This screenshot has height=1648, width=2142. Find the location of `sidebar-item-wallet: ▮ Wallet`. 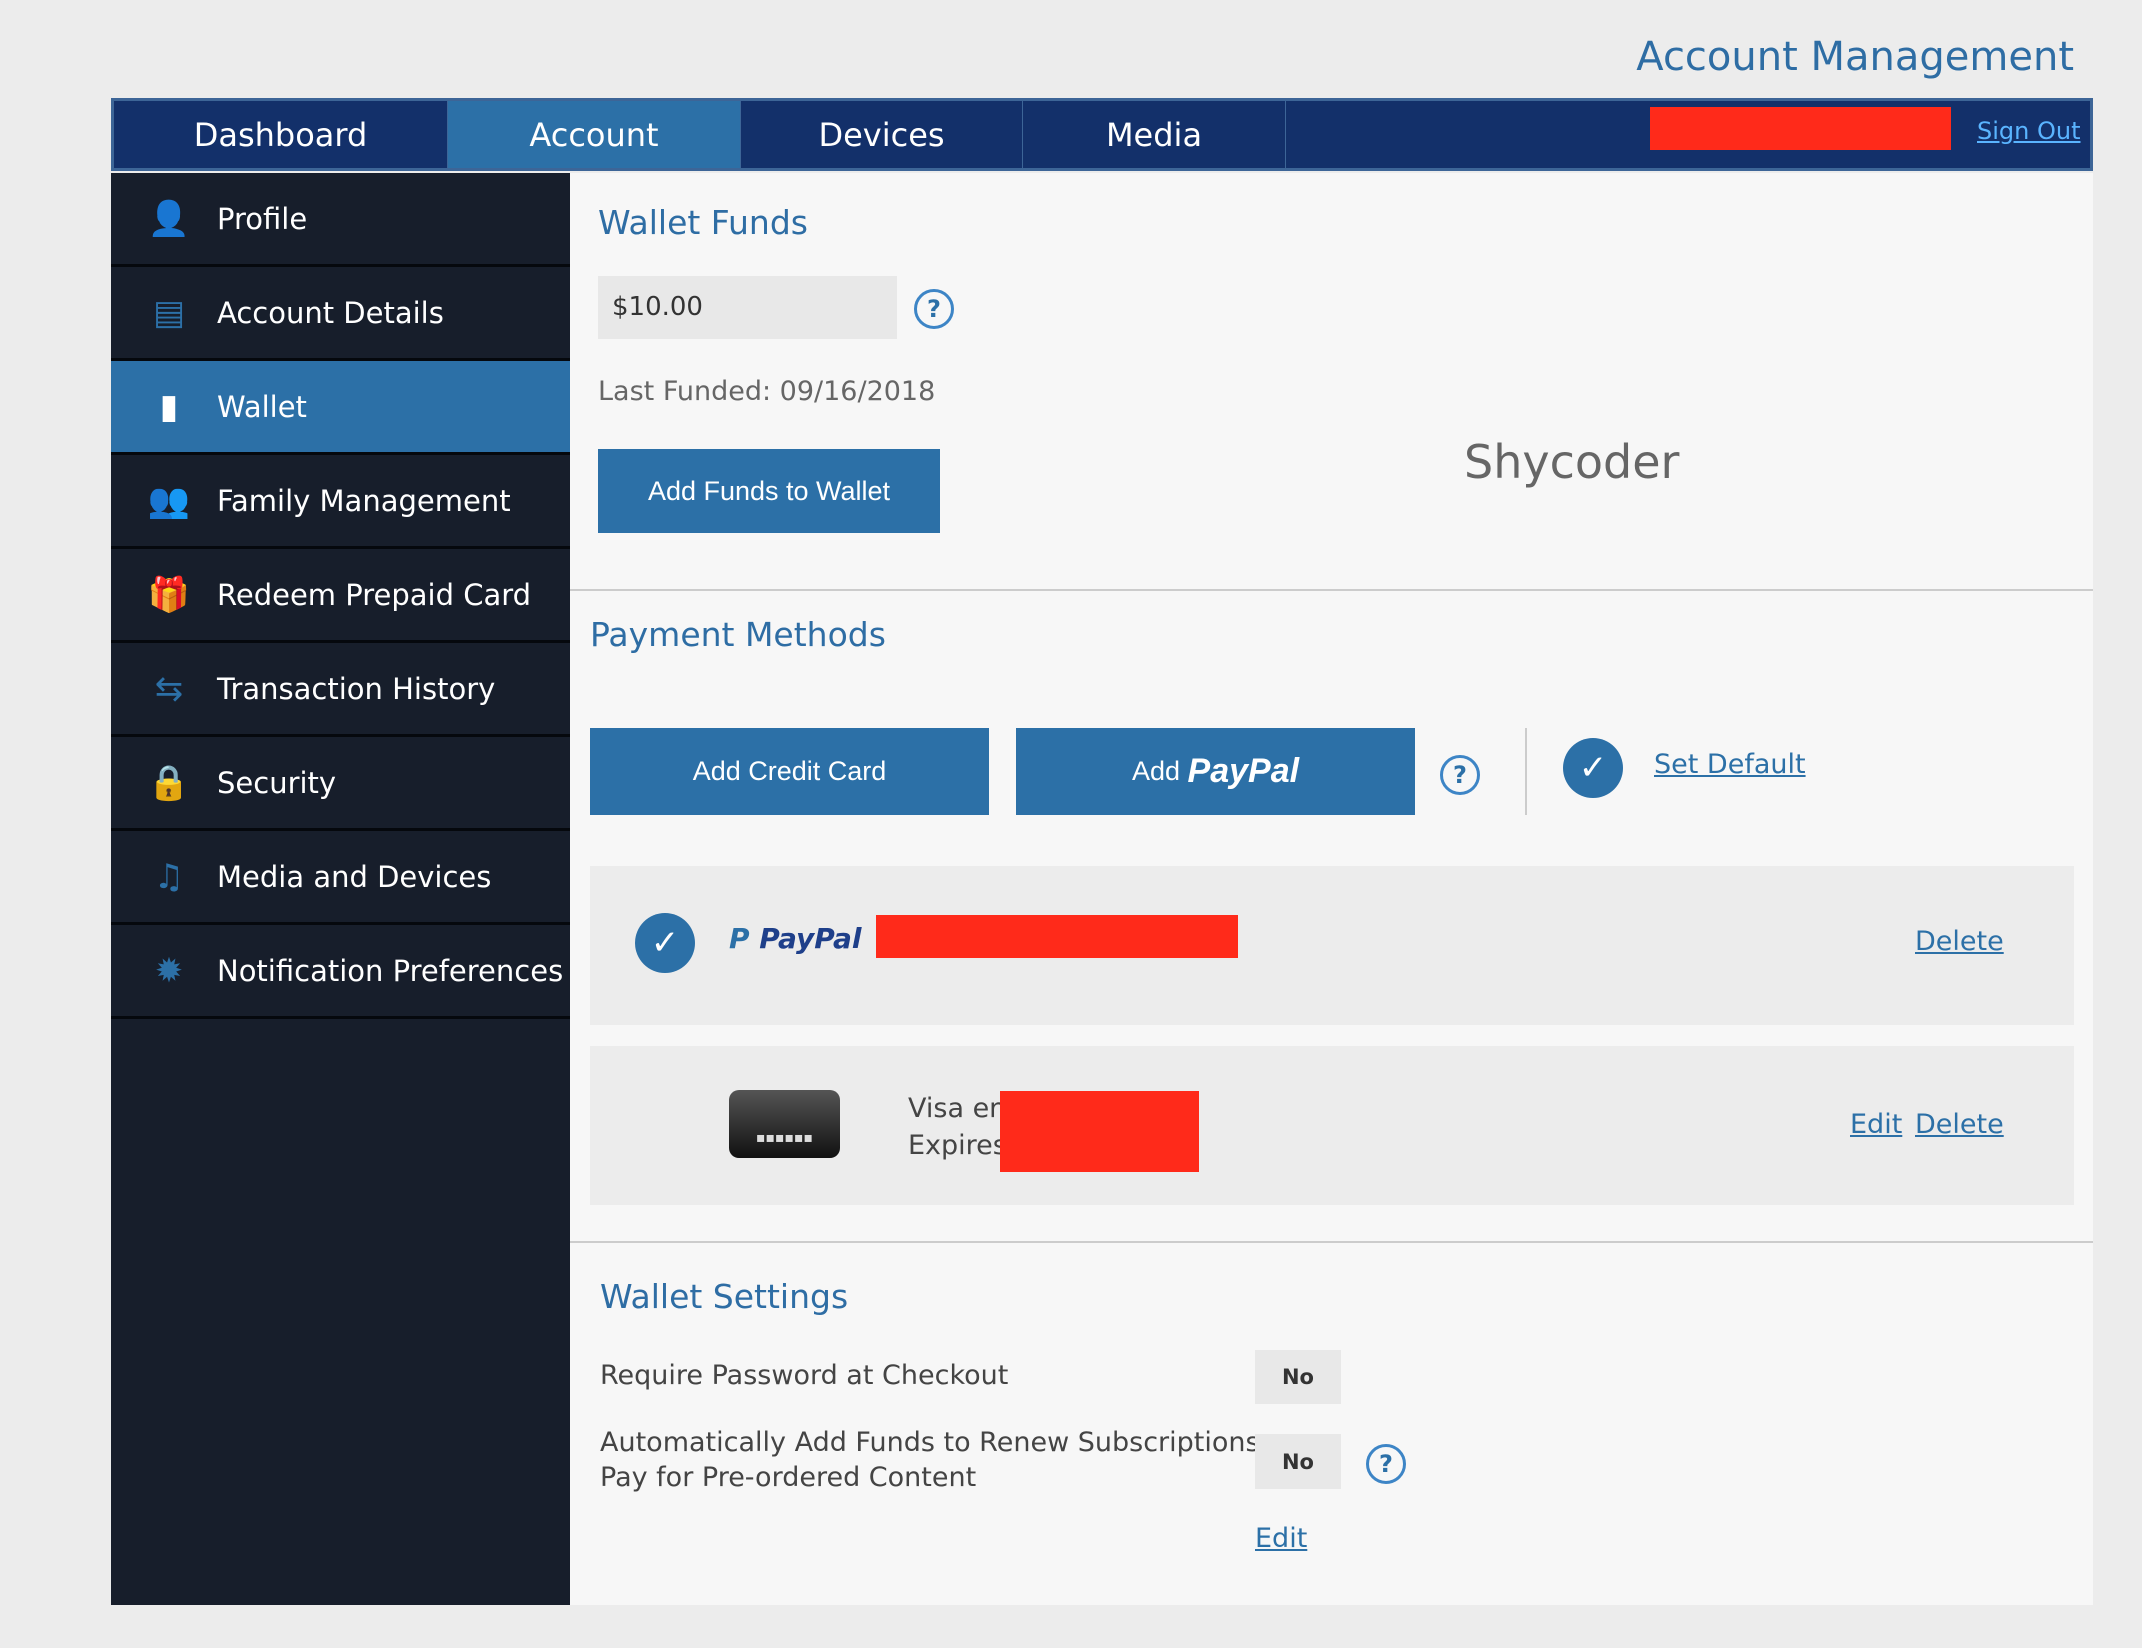

sidebar-item-wallet: ▮ Wallet is located at coordinates (340, 408).